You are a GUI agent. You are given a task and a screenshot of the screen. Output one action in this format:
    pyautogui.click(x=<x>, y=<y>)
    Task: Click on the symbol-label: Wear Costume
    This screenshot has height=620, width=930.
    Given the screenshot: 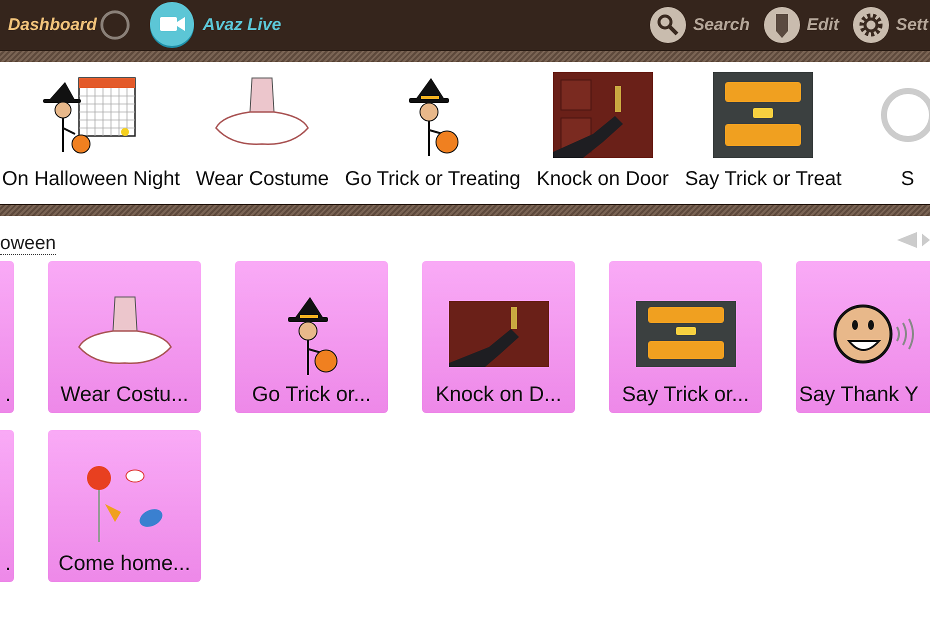 What is the action you would take?
    pyautogui.click(x=262, y=179)
    